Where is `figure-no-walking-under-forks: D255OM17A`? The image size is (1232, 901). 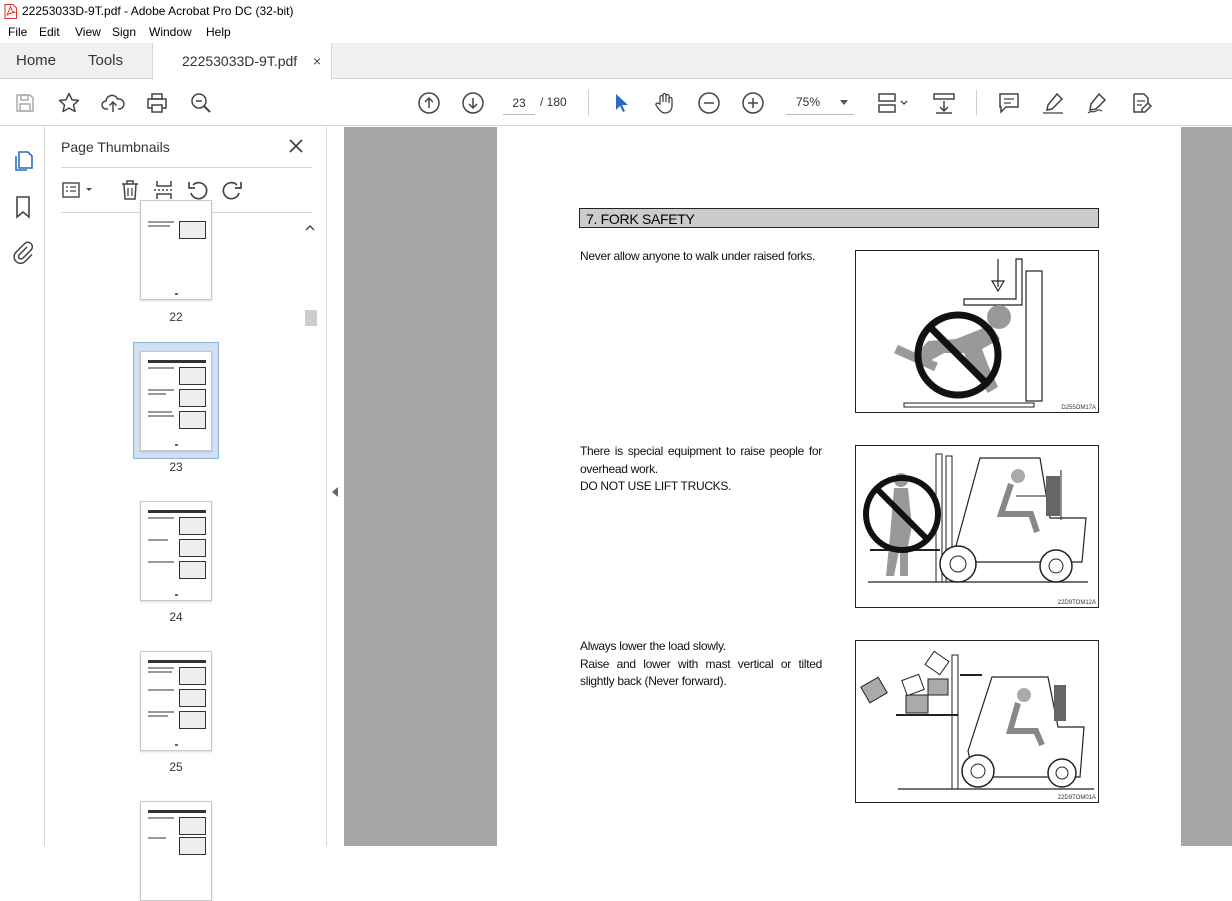
figure-no-walking-under-forks: D255OM17A is located at coordinates (977, 331).